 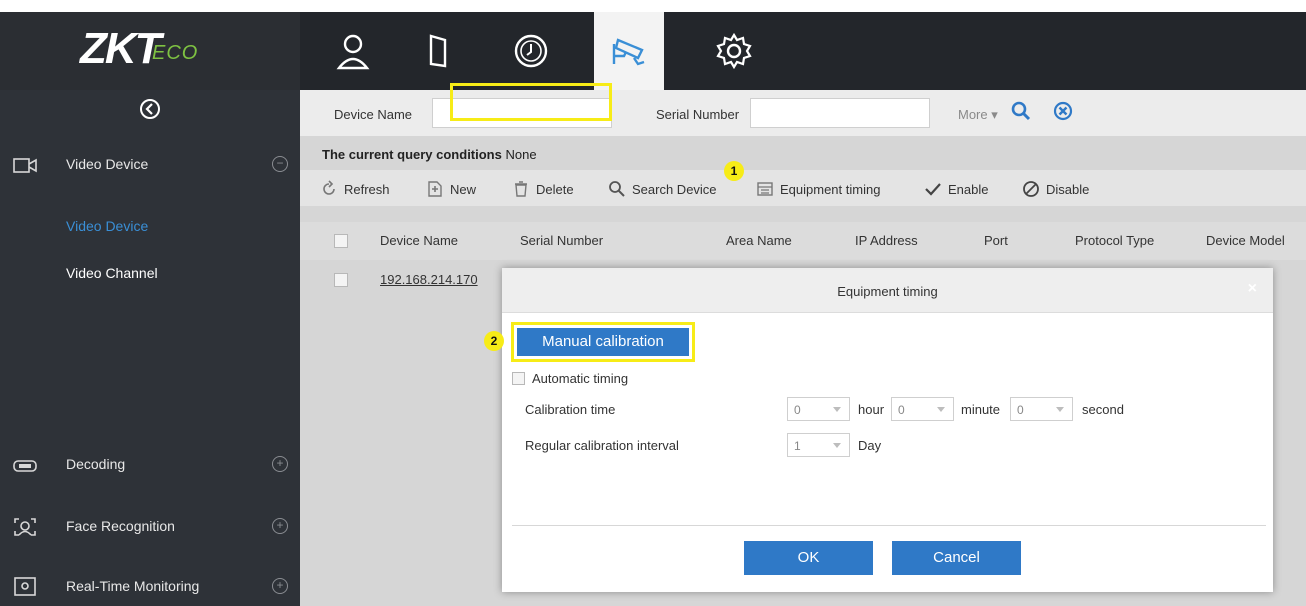 I want to click on nav-personnel, so click(x=353, y=51).